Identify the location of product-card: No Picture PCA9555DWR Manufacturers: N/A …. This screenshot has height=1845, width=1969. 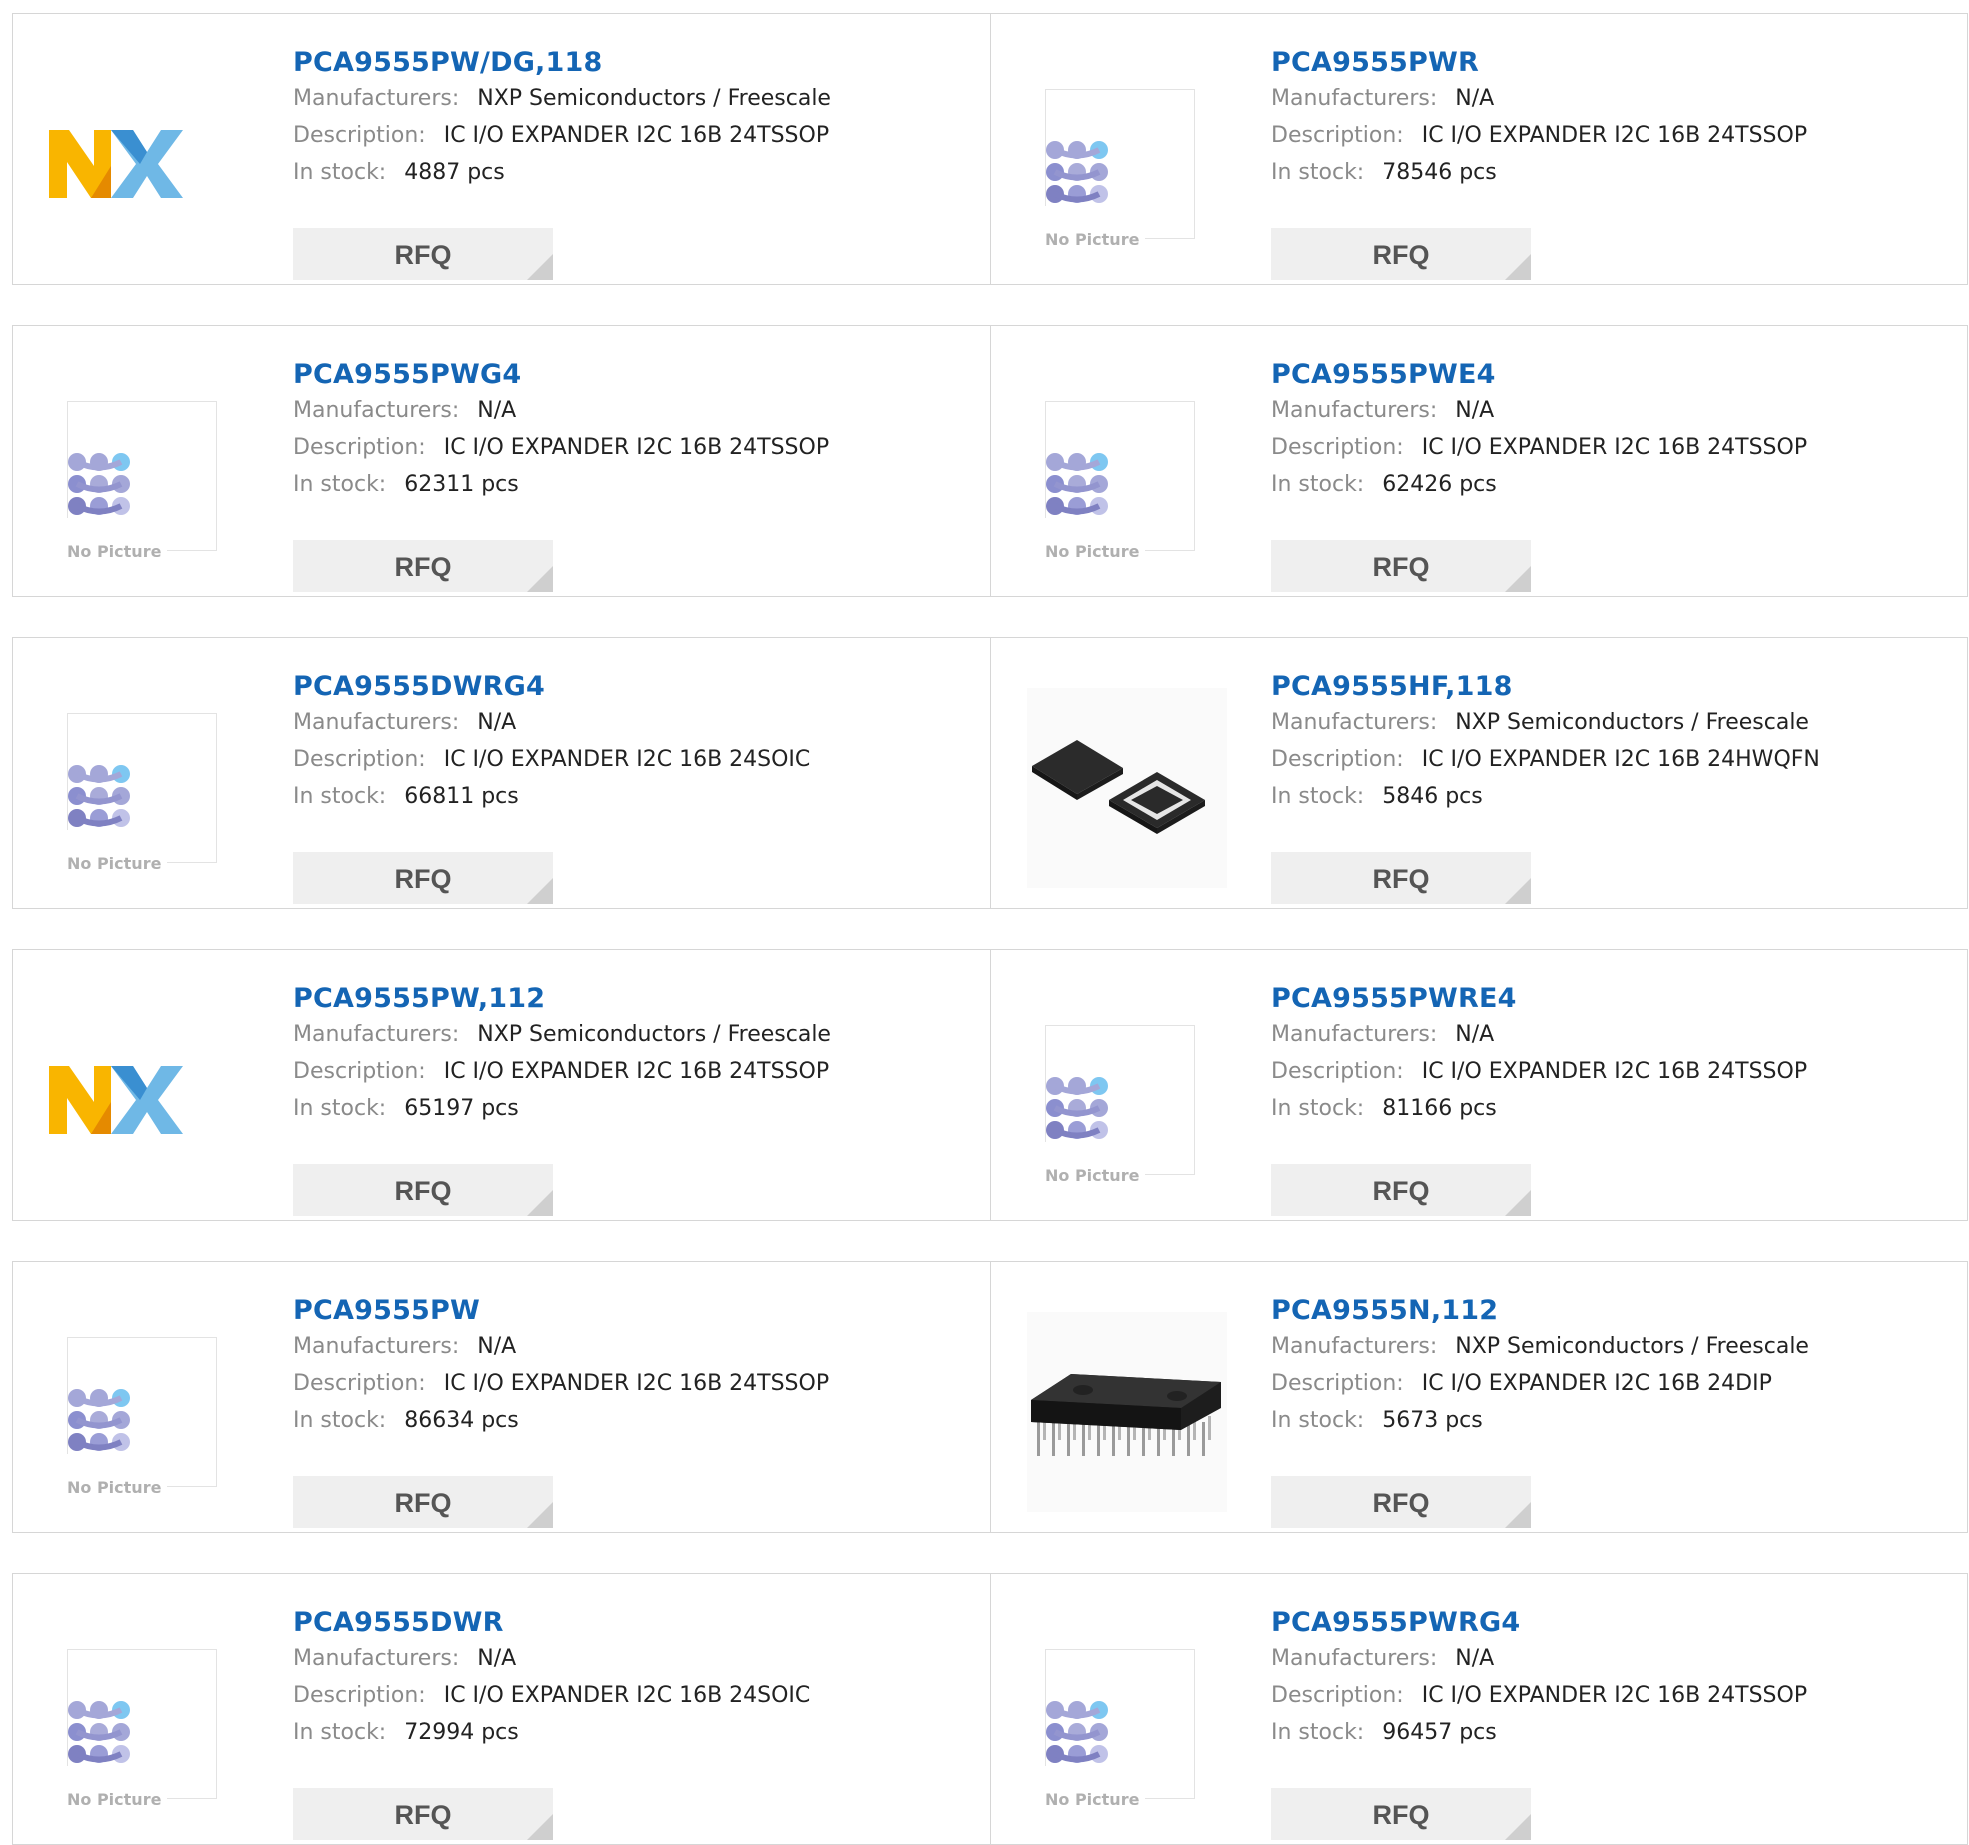
(501, 1709).